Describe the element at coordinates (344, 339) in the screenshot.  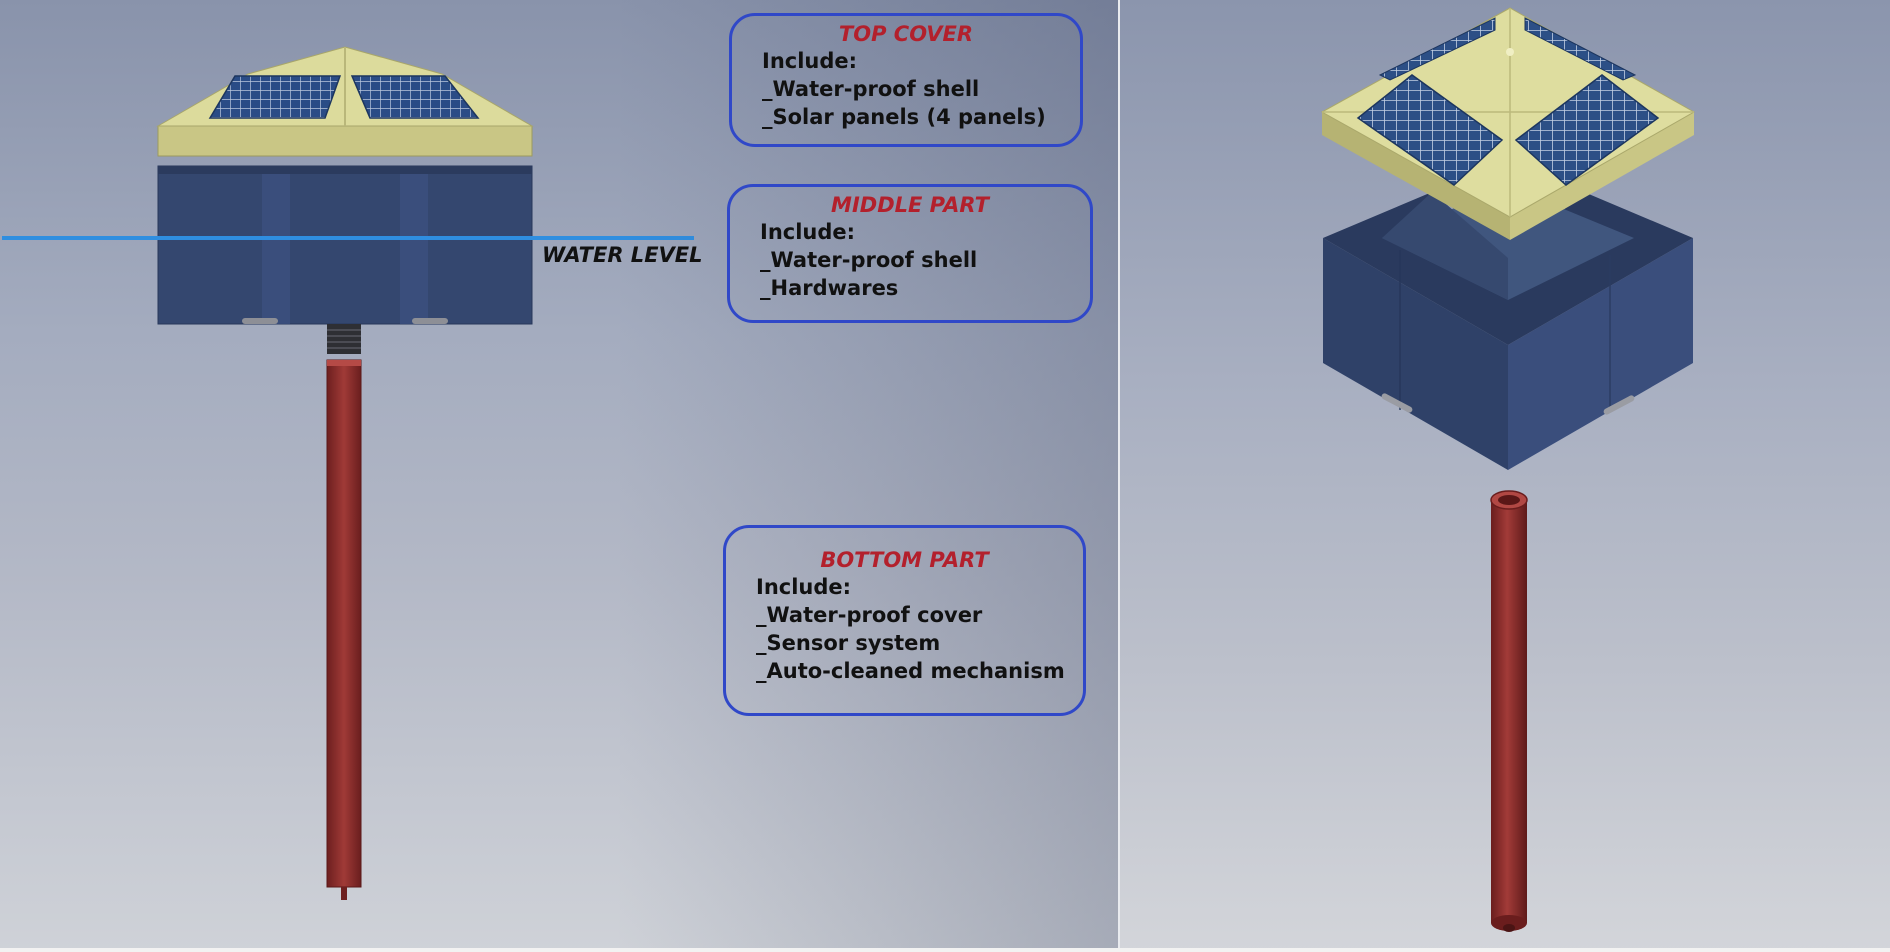
I see `threaded-connector` at that location.